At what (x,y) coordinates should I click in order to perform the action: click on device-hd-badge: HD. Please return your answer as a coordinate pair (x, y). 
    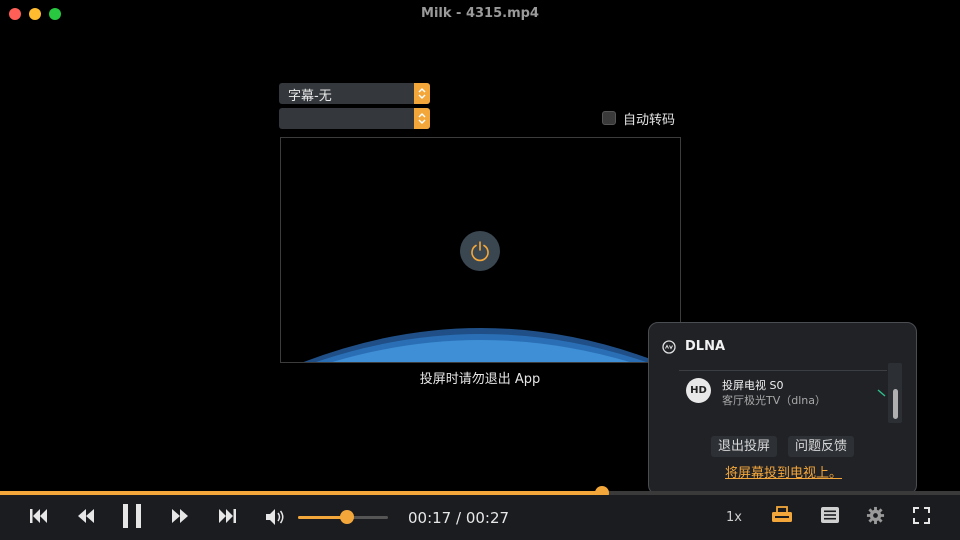
    Looking at the image, I should click on (698, 390).